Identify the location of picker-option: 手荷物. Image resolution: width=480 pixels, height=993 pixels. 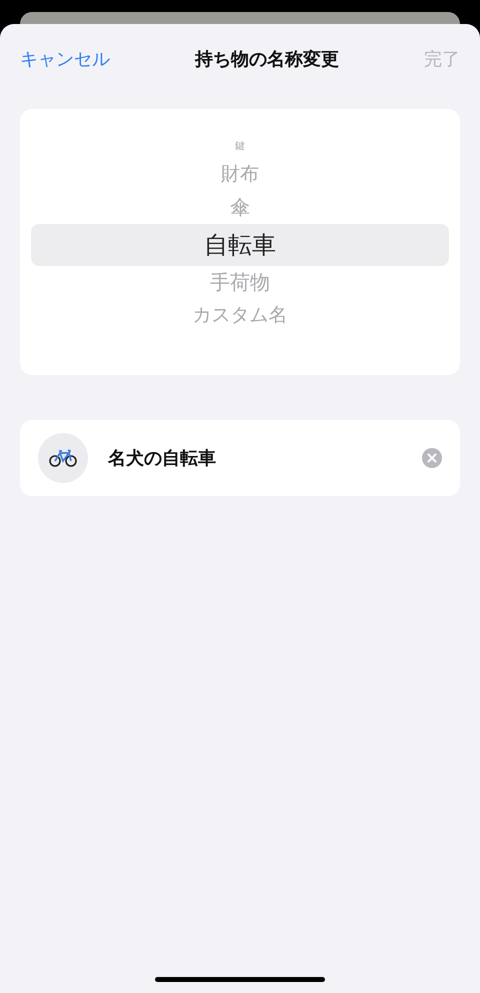
(240, 282).